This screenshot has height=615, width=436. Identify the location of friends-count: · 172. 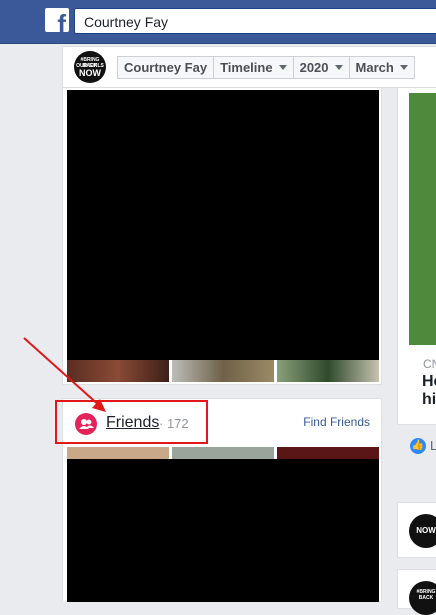
(174, 423).